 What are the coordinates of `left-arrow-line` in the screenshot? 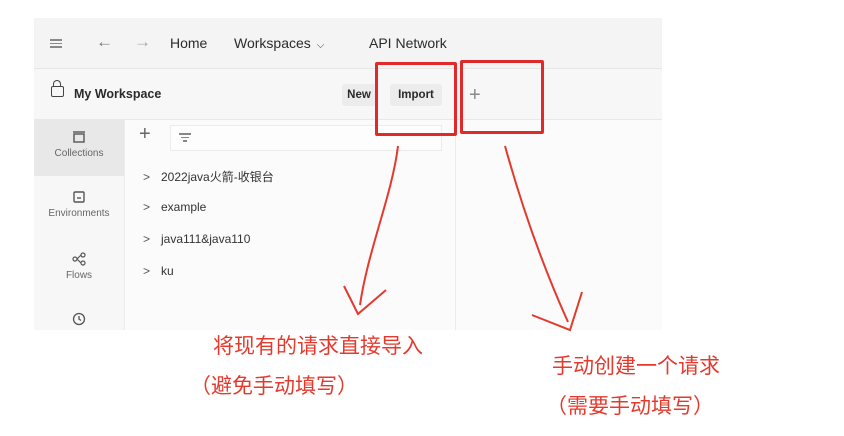 It's located at (379, 225).